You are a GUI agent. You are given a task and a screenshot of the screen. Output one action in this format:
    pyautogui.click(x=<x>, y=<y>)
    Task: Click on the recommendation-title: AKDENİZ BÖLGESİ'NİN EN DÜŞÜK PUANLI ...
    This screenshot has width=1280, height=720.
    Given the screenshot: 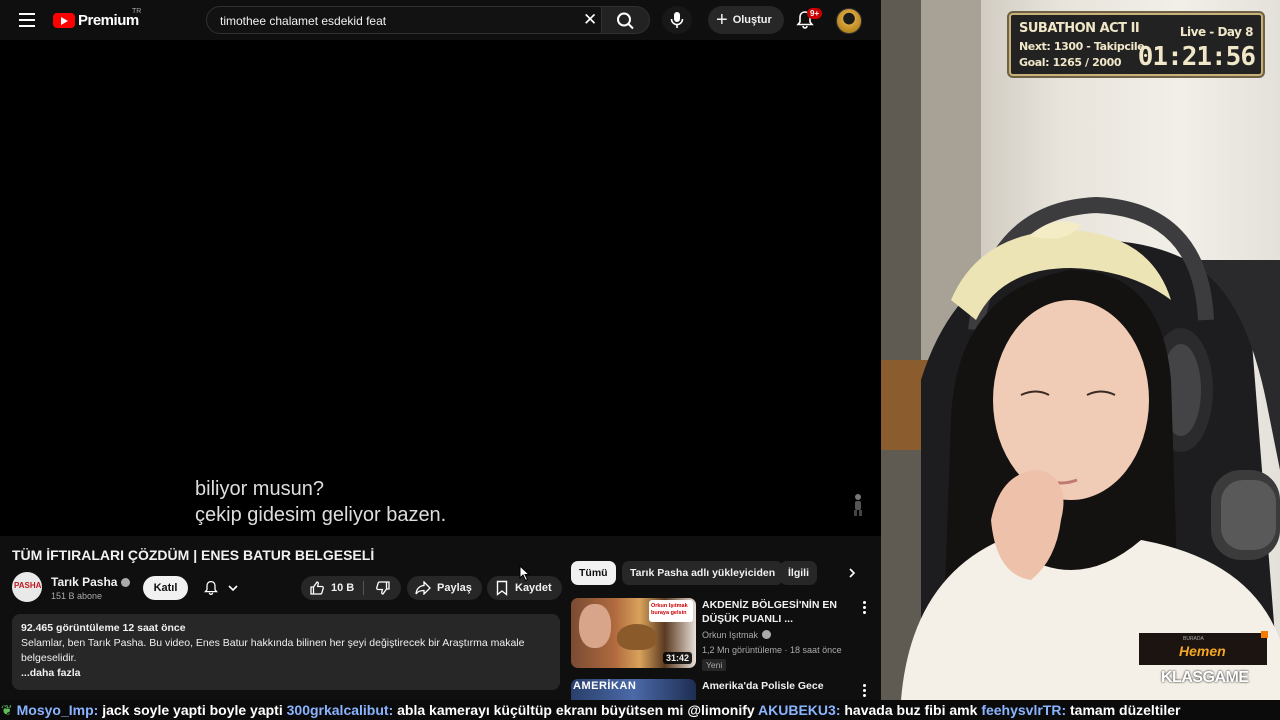 What is the action you would take?
    pyautogui.click(x=772, y=612)
    